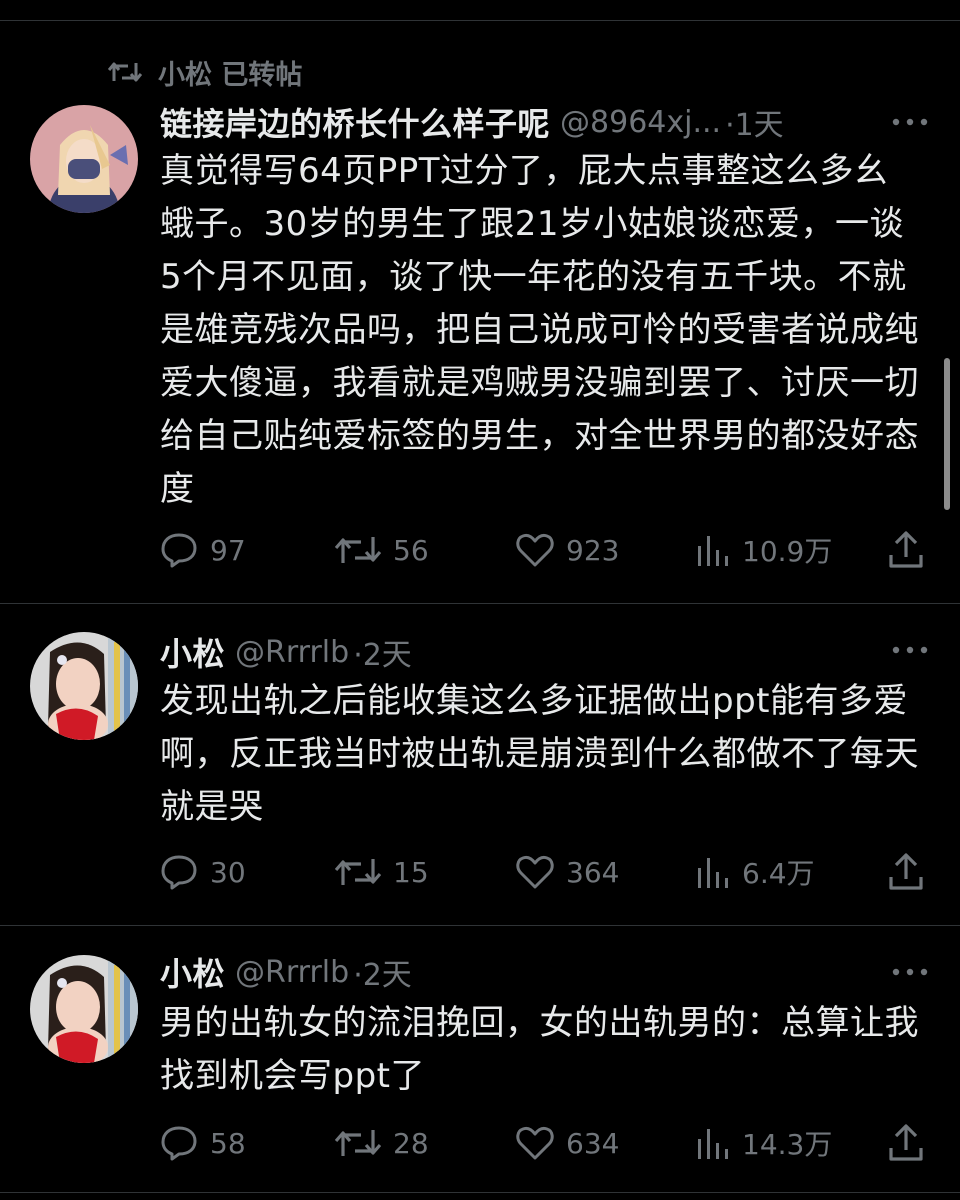 This screenshot has width=960, height=1200. I want to click on repost-button: 56, so click(382, 550).